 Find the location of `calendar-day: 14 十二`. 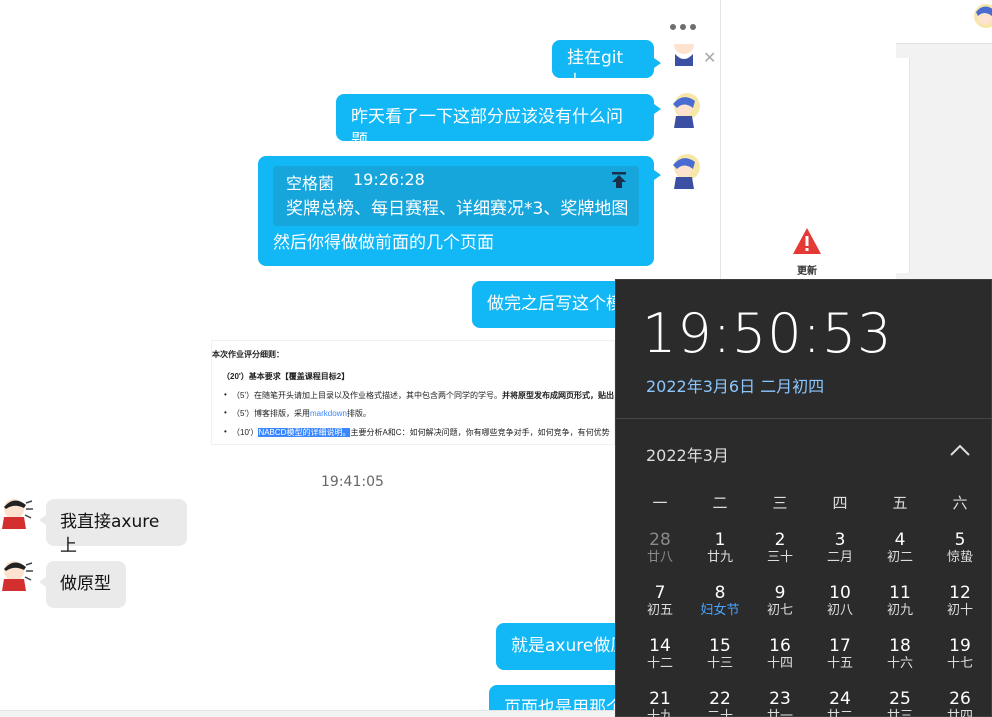

calendar-day: 14 十二 is located at coordinates (660, 662).